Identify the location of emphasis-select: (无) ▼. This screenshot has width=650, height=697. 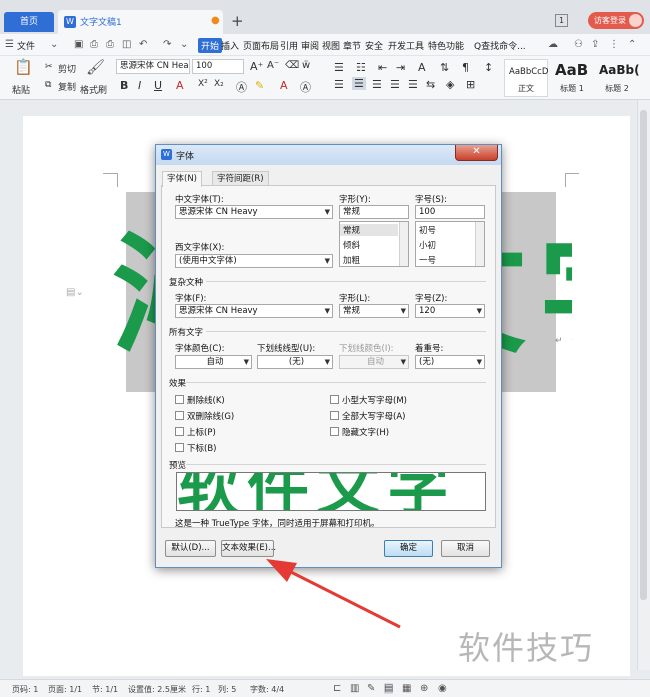
(450, 362).